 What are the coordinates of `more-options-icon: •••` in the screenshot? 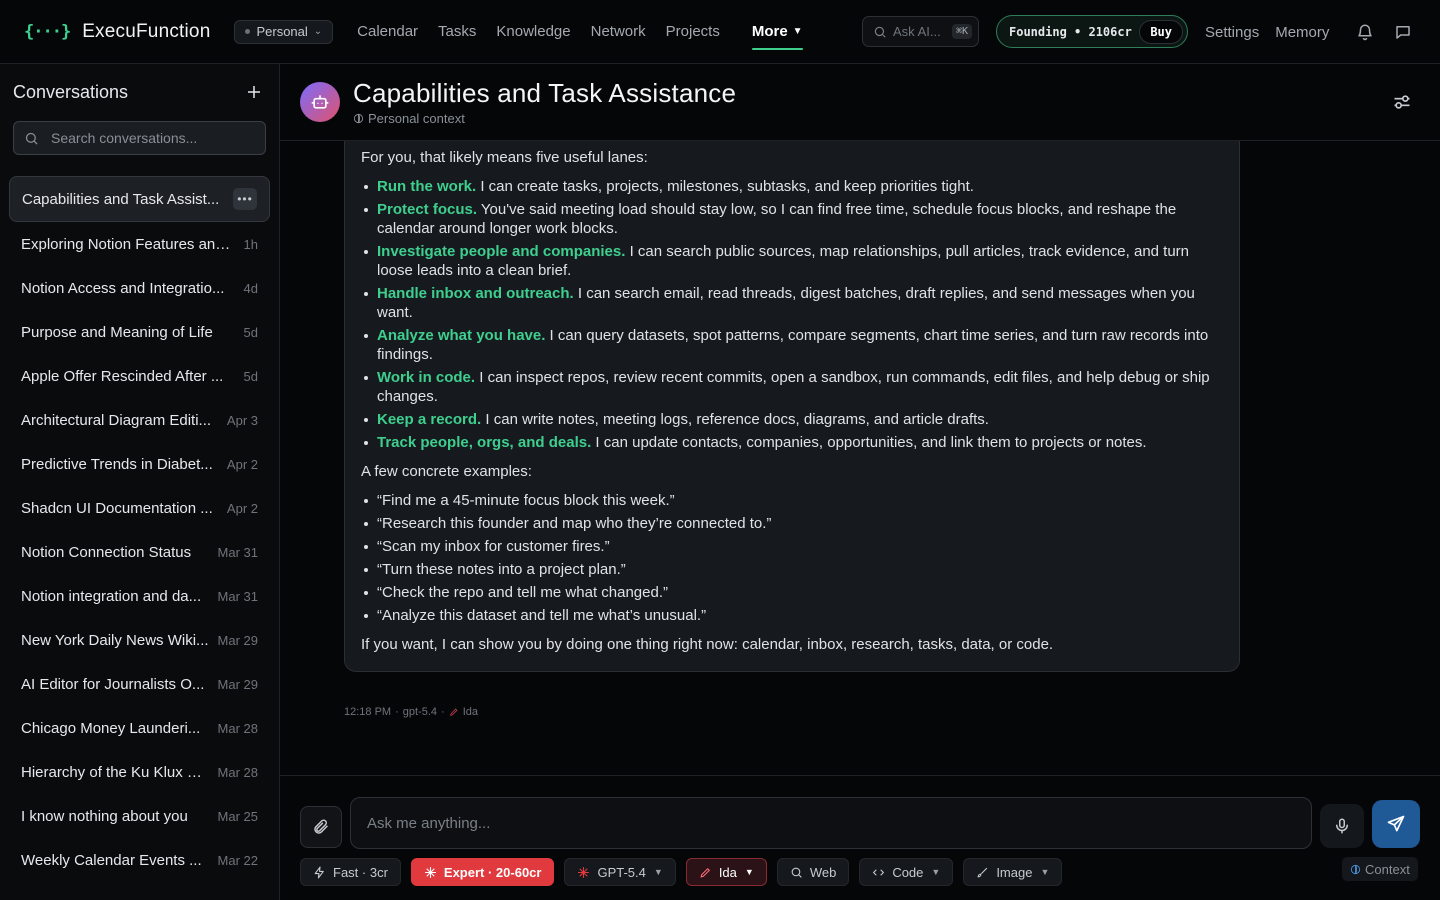 It's located at (245, 199).